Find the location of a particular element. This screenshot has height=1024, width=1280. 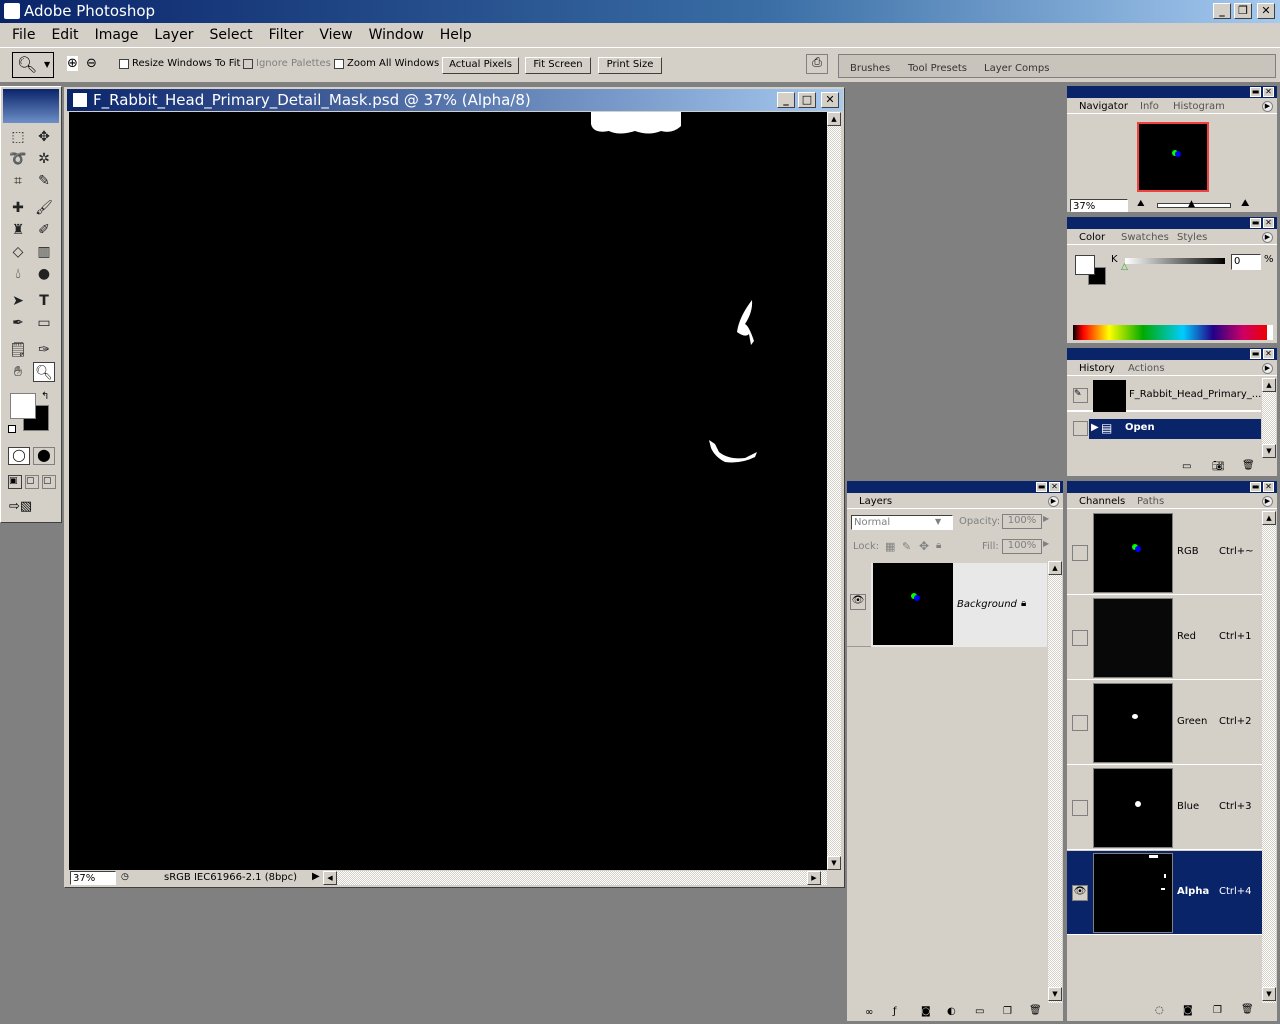

chevron-down-icon: ▼ is located at coordinates (938, 521).